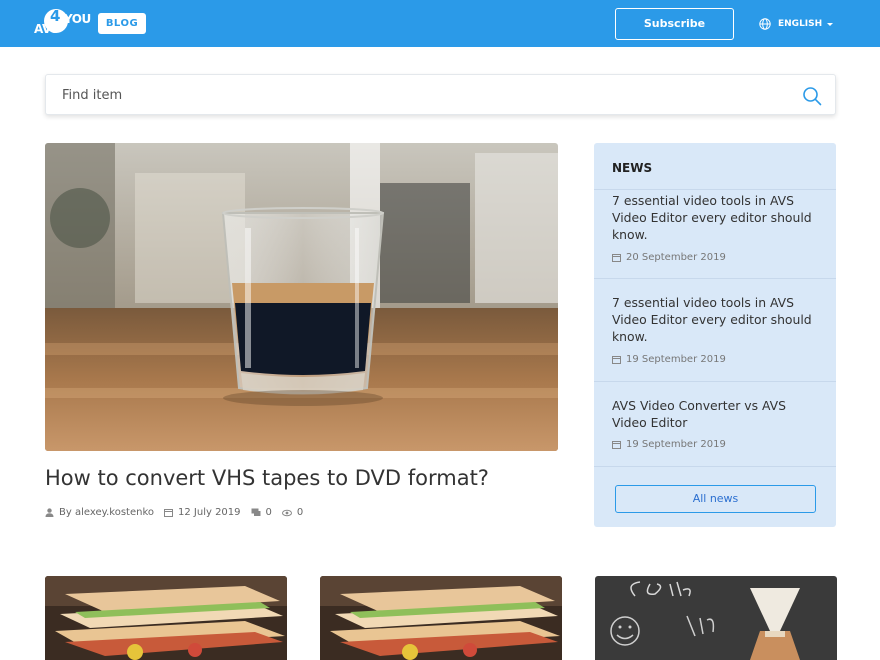  What do you see at coordinates (77, 19) in the screenshot?
I see `logo-you: YOU` at bounding box center [77, 19].